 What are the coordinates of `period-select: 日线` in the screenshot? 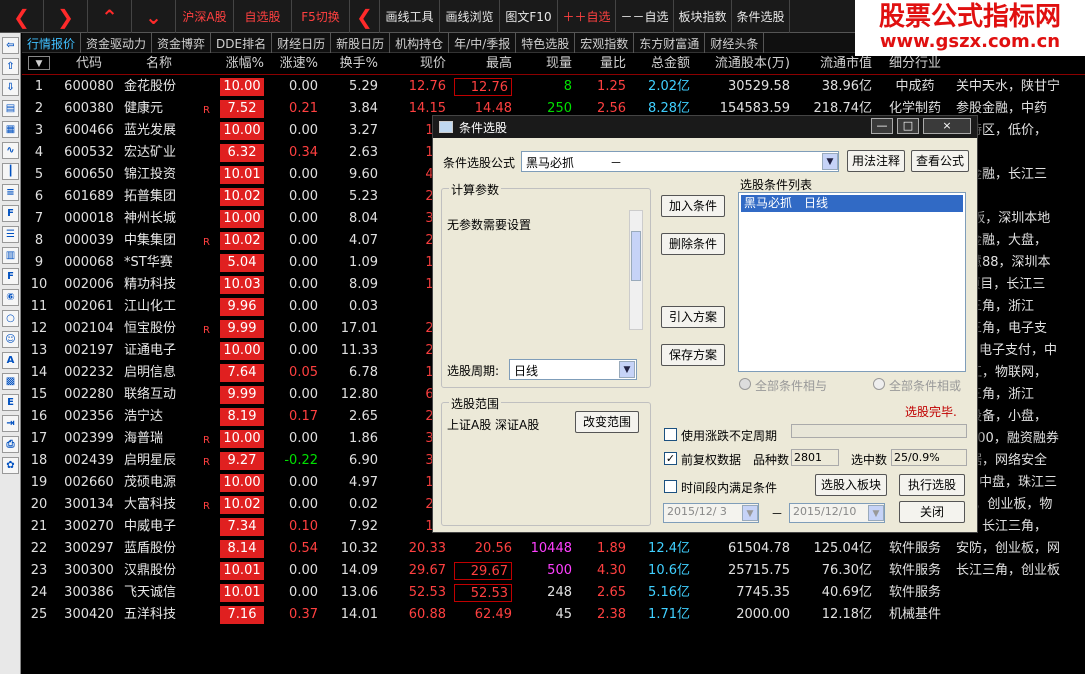 It's located at (573, 369).